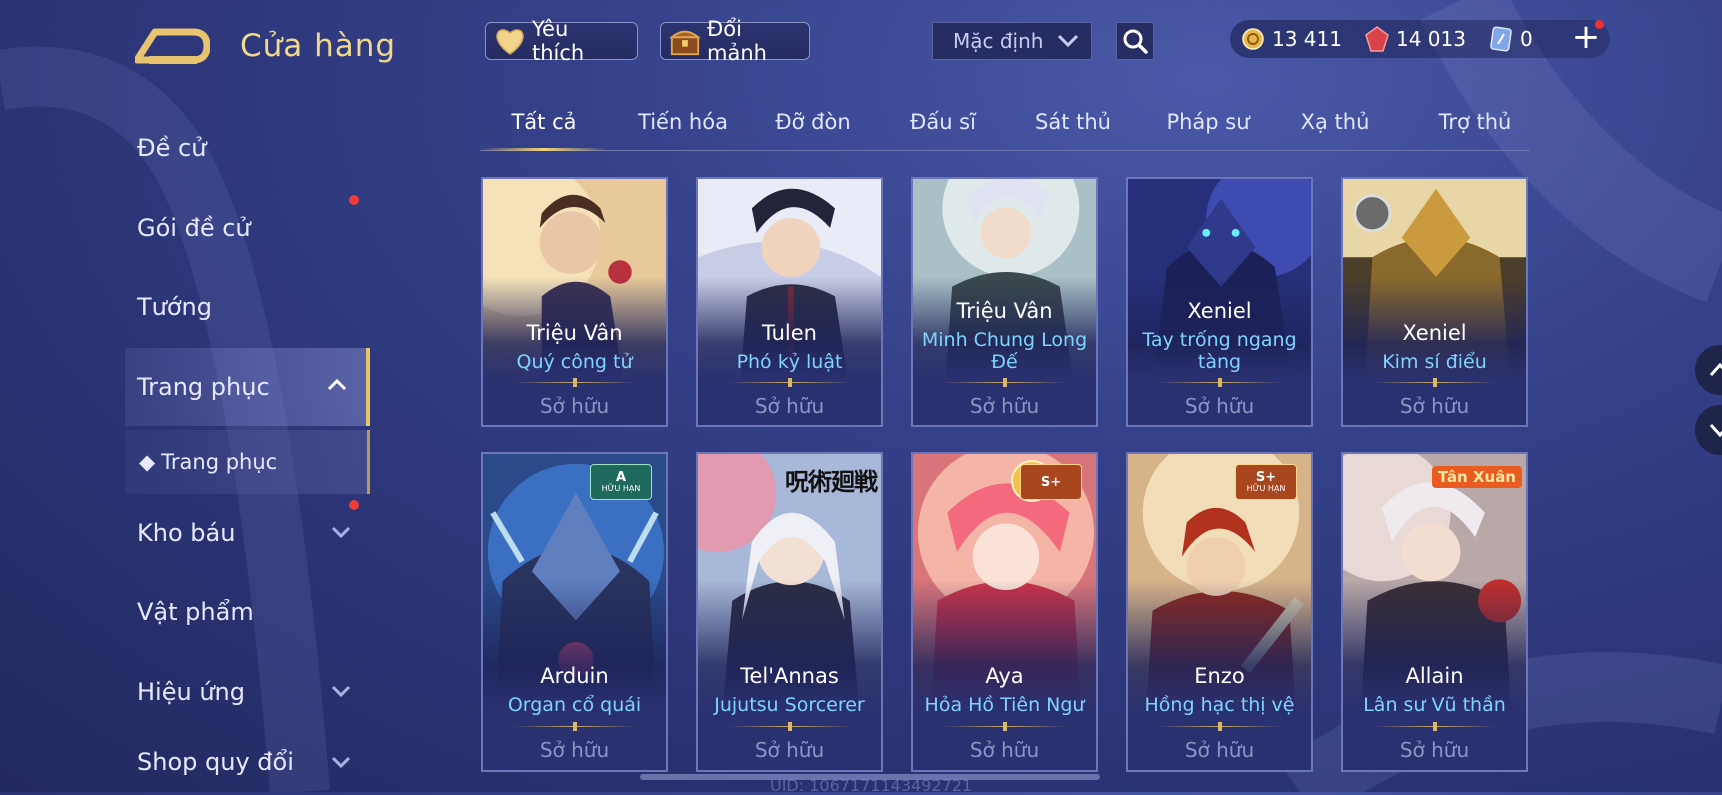  Describe the element at coordinates (247, 148) in the screenshot. I see `sidebar-item-recommended: Đề cử` at that location.